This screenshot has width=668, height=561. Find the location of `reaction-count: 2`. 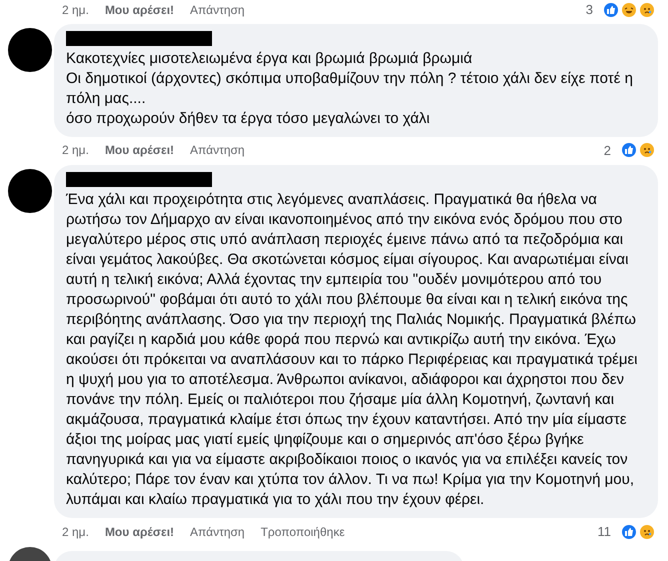

reaction-count: 2 is located at coordinates (607, 151).